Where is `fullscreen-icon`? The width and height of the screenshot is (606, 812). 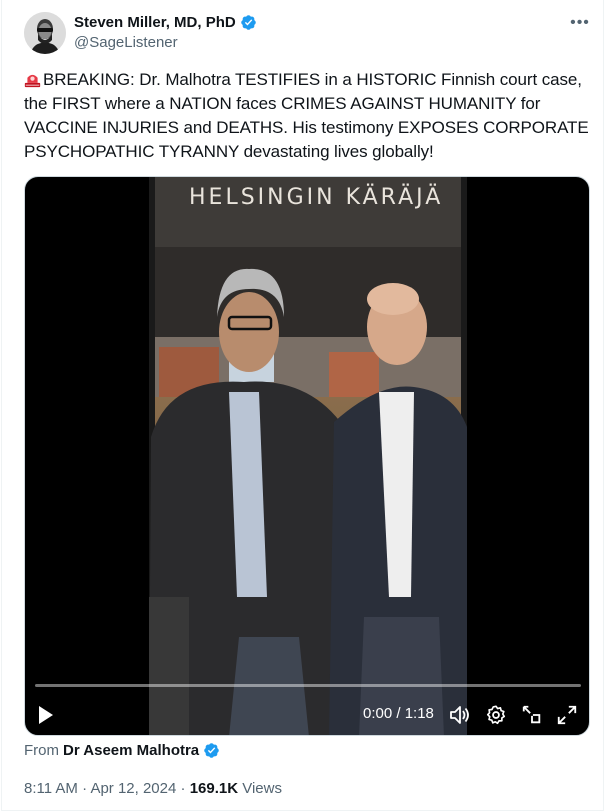 fullscreen-icon is located at coordinates (567, 715).